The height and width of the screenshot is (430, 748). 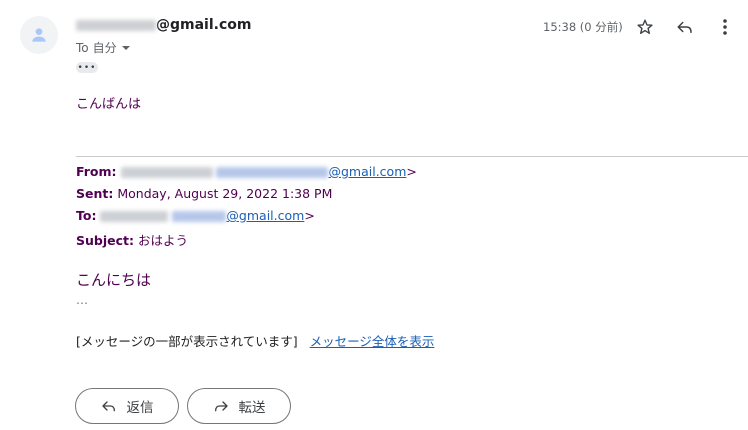 What do you see at coordinates (163, 25) in the screenshot?
I see `sender-address: @gmail.com` at bounding box center [163, 25].